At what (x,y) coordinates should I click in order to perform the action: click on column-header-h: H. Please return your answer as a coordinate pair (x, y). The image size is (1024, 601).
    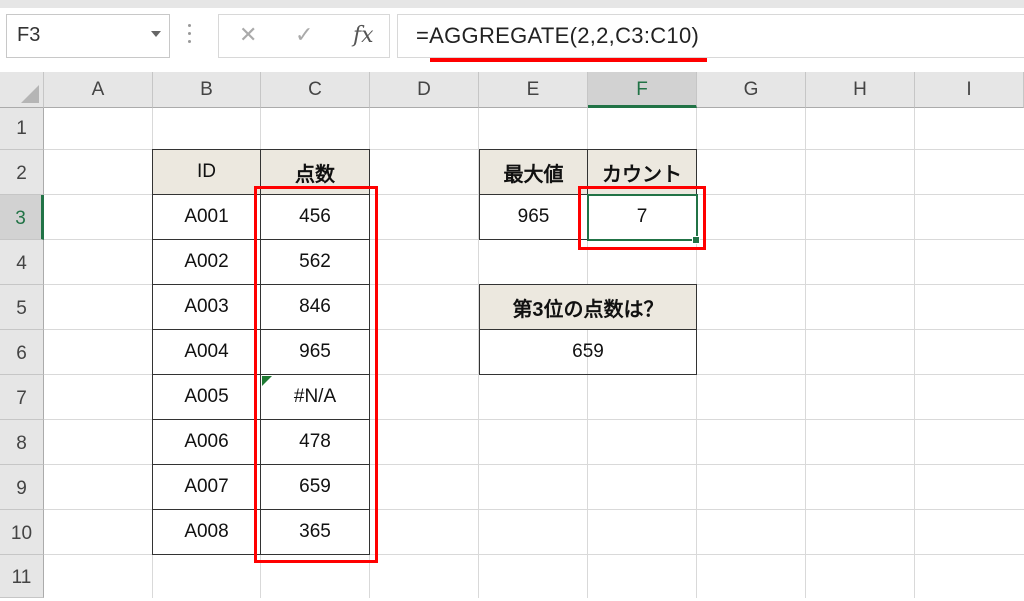
    Looking at the image, I should click on (860, 90).